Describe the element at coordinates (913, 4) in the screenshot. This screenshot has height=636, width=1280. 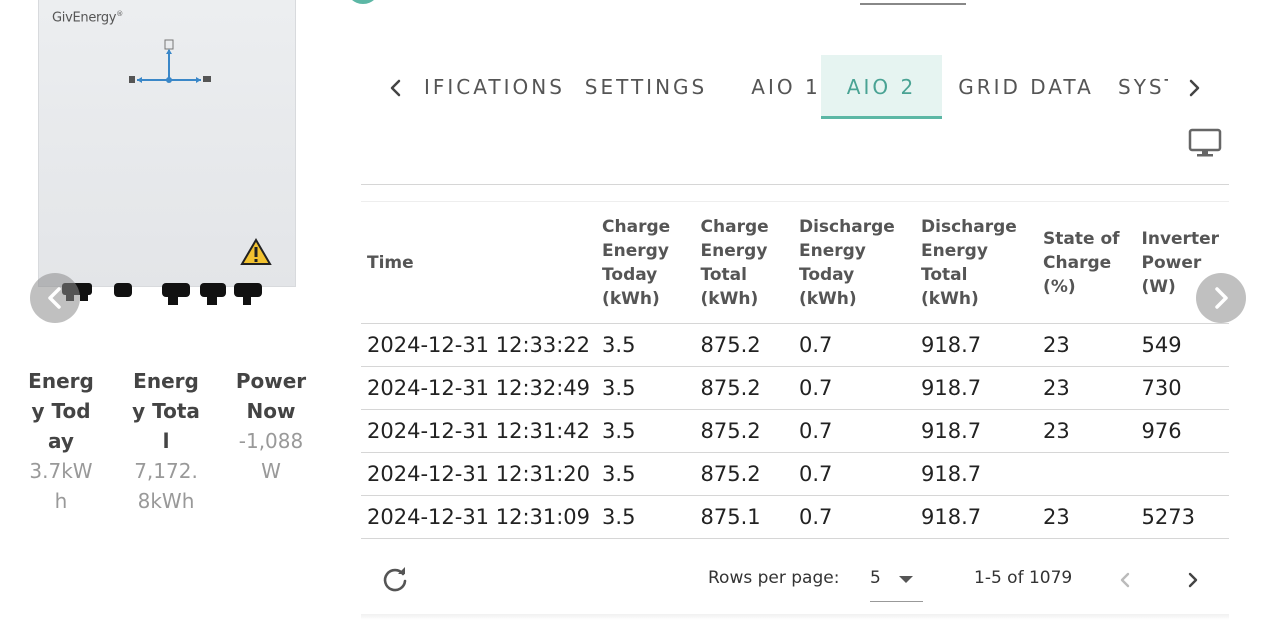
I see `partial-input-underline` at that location.